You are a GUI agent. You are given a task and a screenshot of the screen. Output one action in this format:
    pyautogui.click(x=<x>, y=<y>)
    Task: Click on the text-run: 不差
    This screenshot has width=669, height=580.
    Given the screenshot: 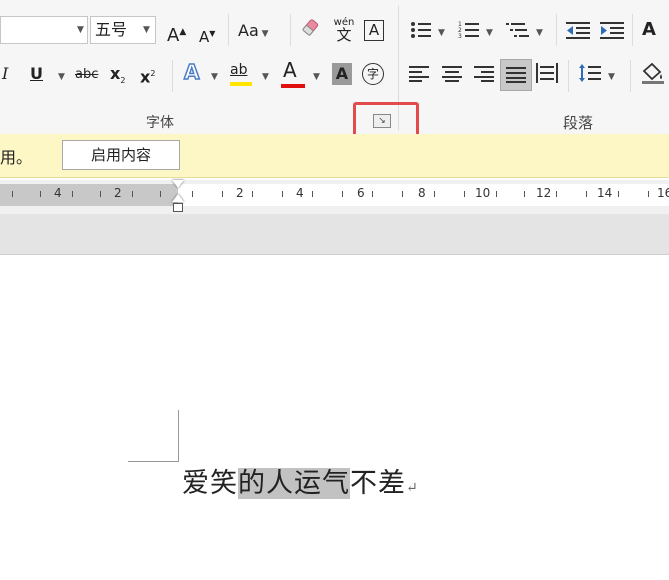 What is the action you would take?
    pyautogui.click(x=378, y=483)
    